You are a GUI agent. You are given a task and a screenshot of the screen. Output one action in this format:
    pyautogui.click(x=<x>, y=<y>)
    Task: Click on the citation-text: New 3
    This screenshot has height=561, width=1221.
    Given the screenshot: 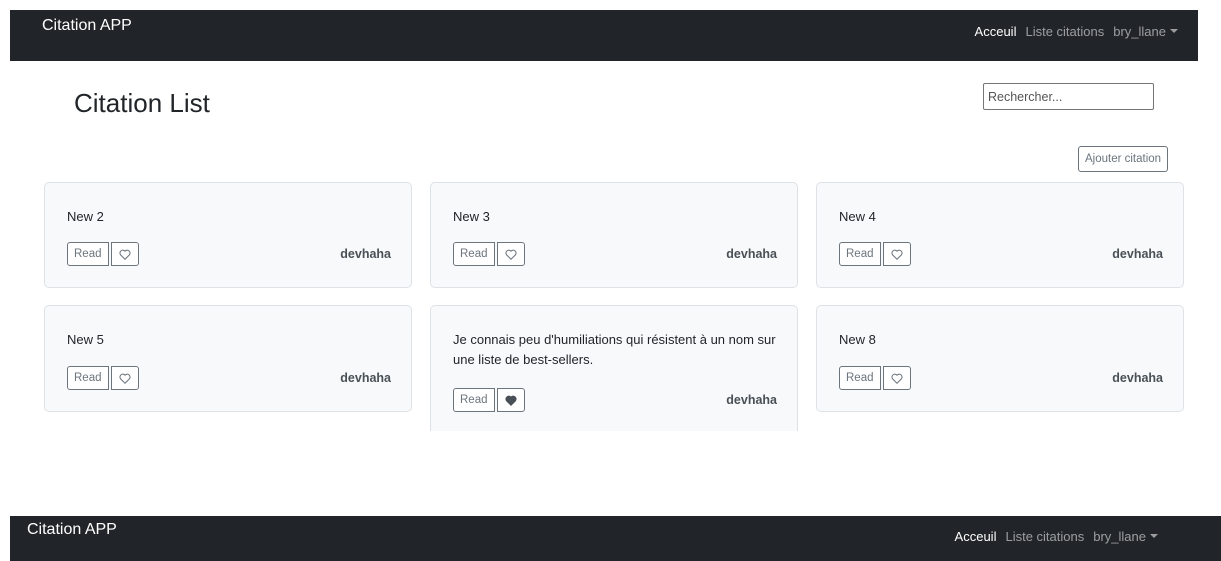 What is the action you would take?
    pyautogui.click(x=471, y=216)
    